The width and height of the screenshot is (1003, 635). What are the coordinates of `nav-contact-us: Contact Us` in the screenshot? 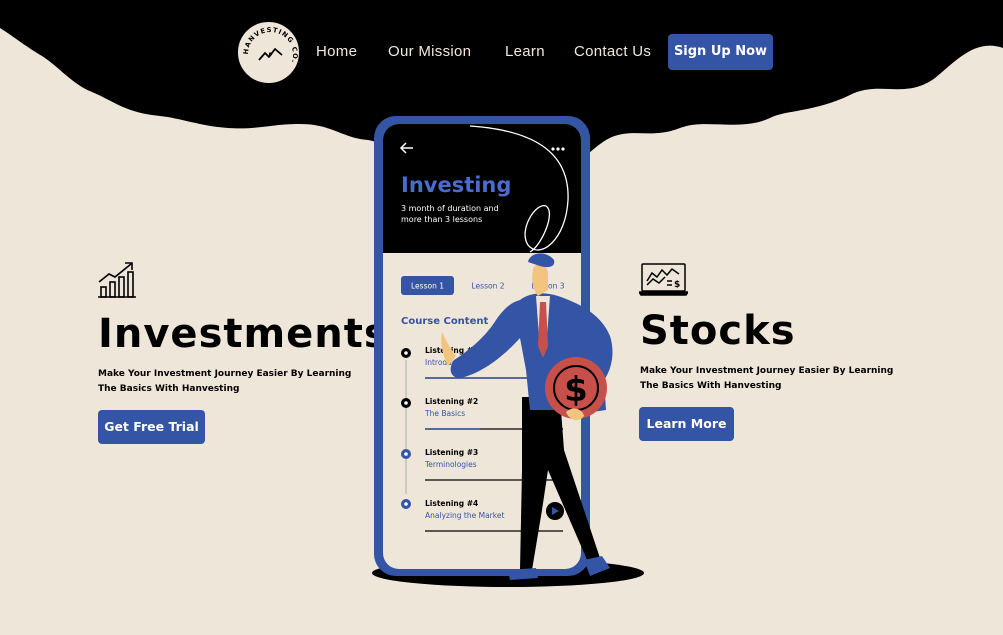 It's located at (612, 51).